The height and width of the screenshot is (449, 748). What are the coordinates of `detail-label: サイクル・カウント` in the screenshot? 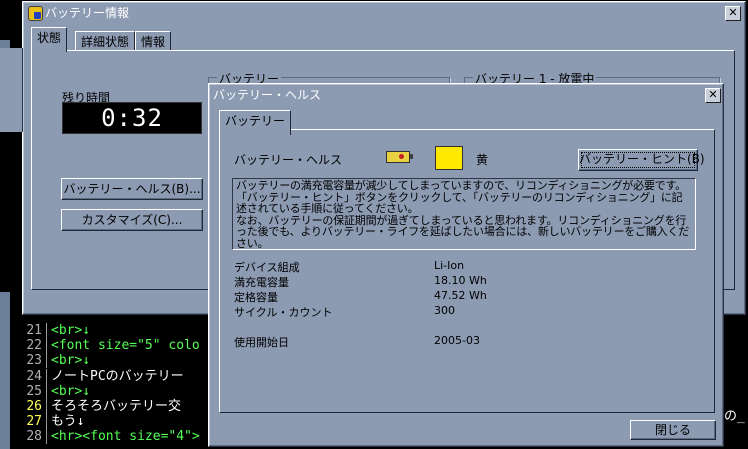 It's located at (283, 312).